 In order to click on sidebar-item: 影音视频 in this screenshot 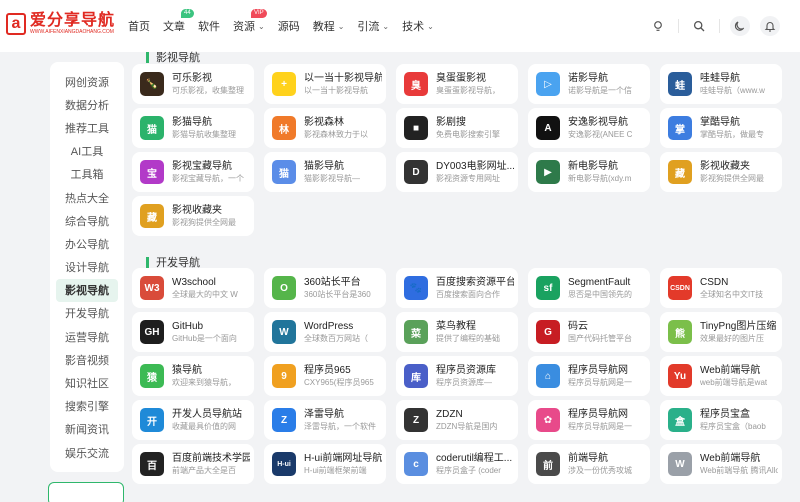, I will do `click(87, 359)`.